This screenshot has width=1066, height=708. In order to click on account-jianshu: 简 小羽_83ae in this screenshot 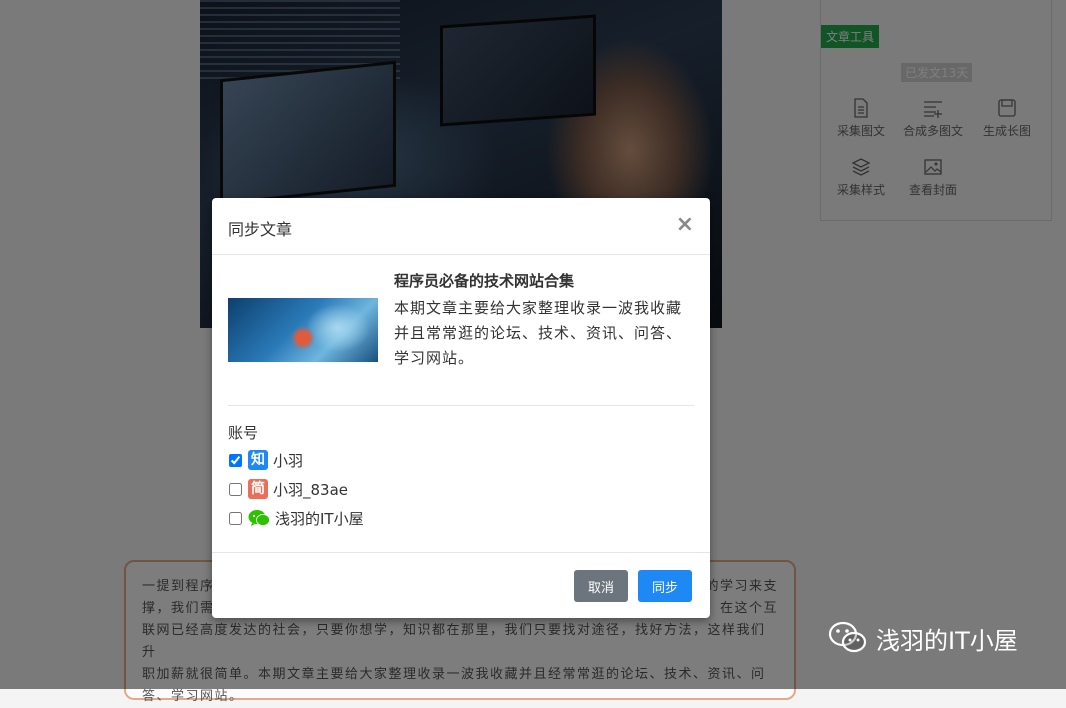, I will do `click(288, 489)`.